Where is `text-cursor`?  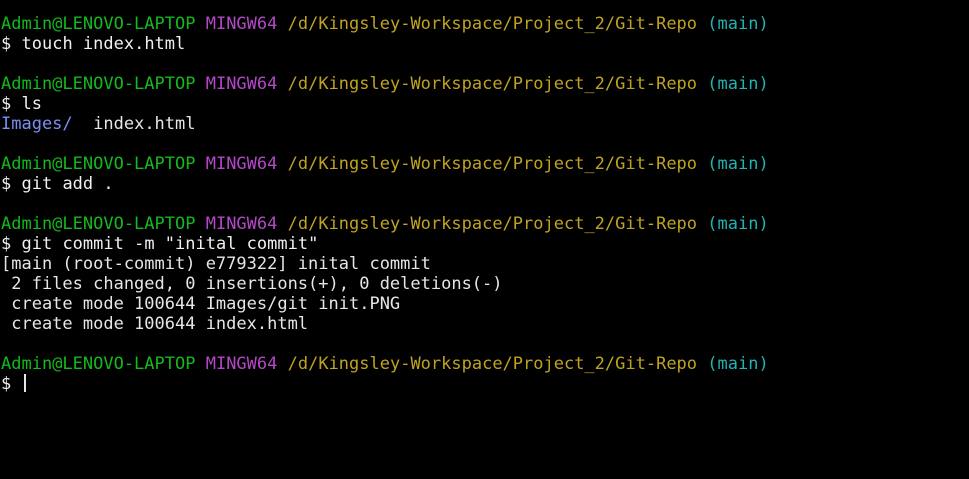 text-cursor is located at coordinates (24, 383).